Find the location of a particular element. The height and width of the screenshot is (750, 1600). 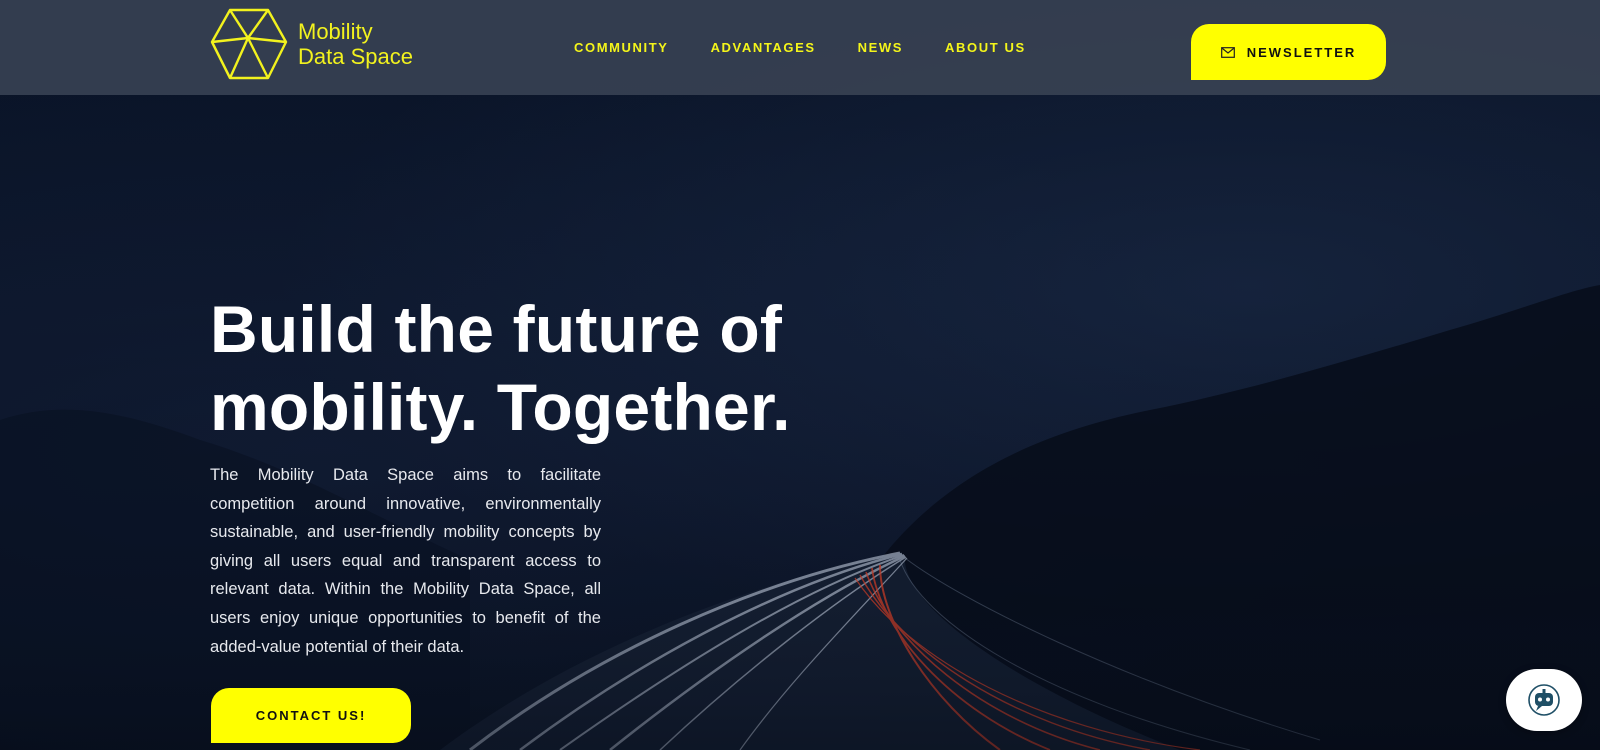

contact-us-label: CONTACT US! is located at coordinates (311, 715).